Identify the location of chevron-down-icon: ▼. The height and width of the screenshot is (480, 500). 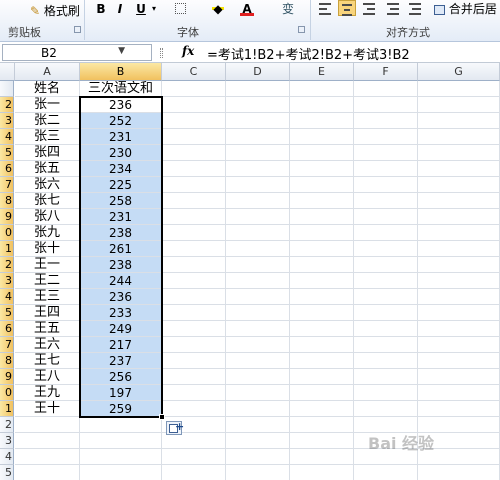
(121, 51).